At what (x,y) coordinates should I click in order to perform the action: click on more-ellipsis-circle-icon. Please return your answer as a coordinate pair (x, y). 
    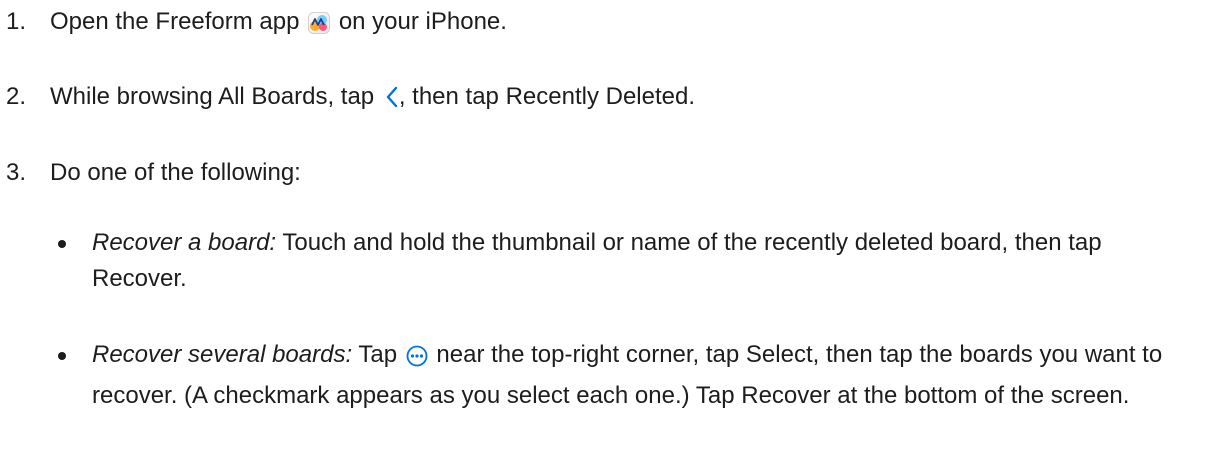
    Looking at the image, I should click on (417, 360).